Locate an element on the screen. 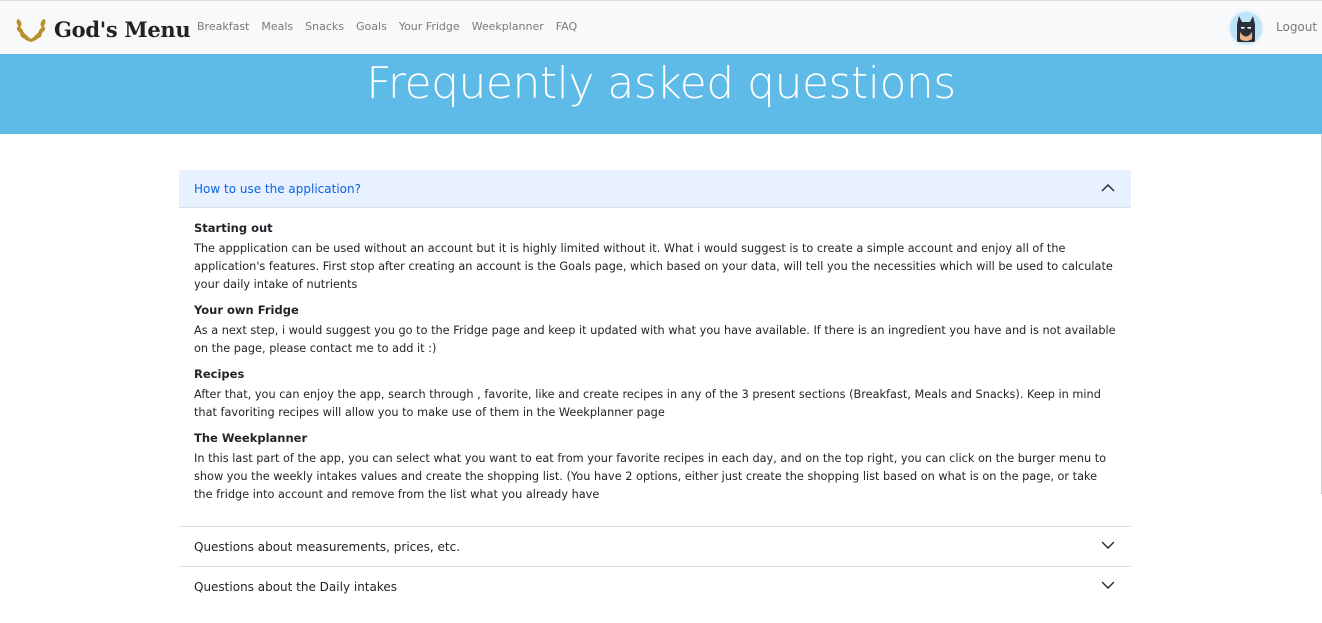 Image resolution: width=1322 pixels, height=623 pixels. nav-link-snacks: Snacks is located at coordinates (324, 26).